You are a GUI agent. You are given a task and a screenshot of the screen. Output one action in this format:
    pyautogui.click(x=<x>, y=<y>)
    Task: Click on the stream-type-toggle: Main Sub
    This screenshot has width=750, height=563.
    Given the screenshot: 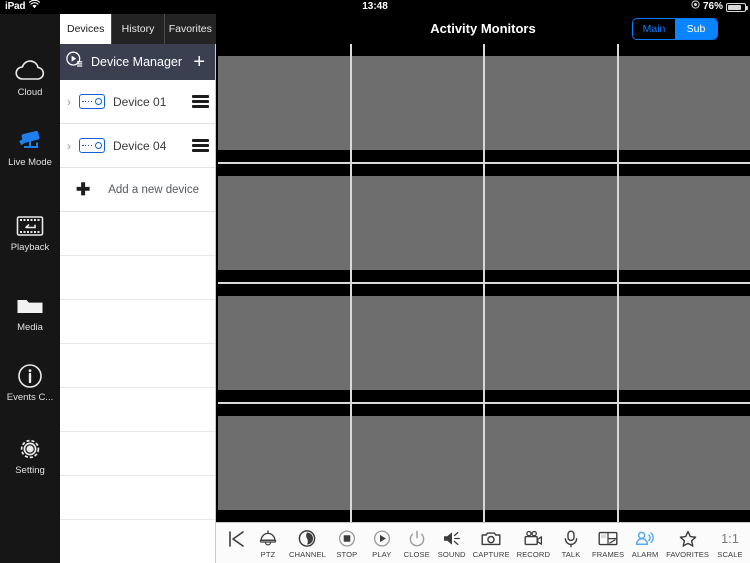 What is the action you would take?
    pyautogui.click(x=675, y=29)
    